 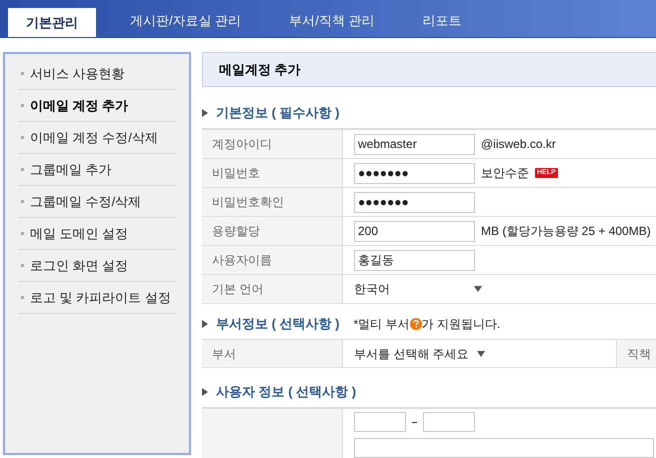 I want to click on question-icon, so click(x=416, y=324).